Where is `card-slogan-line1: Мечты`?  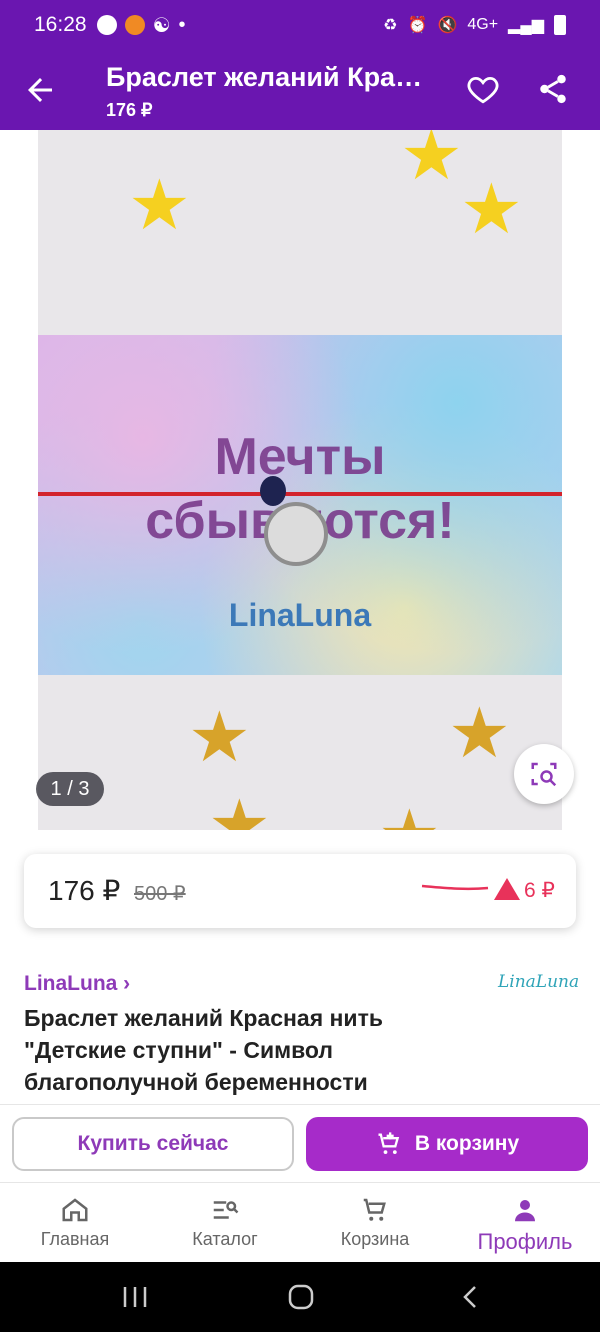
card-slogan-line1: Мечты is located at coordinates (300, 457).